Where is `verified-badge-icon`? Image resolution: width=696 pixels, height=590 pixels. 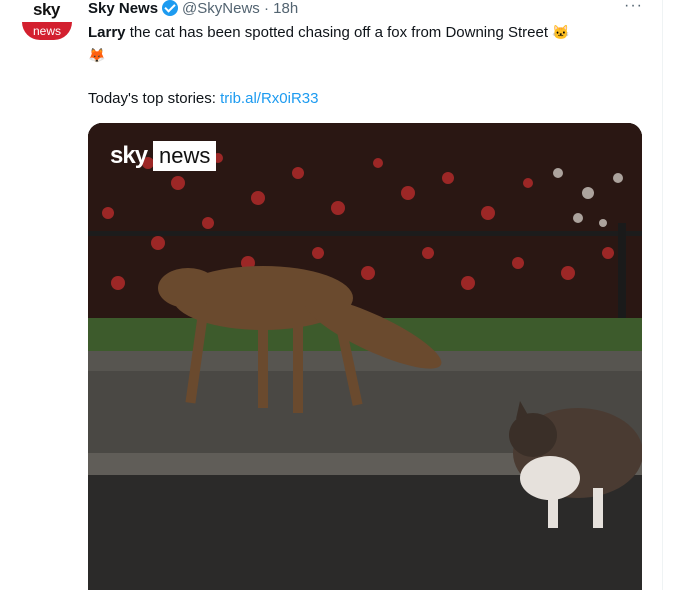
verified-badge-icon is located at coordinates (170, 8).